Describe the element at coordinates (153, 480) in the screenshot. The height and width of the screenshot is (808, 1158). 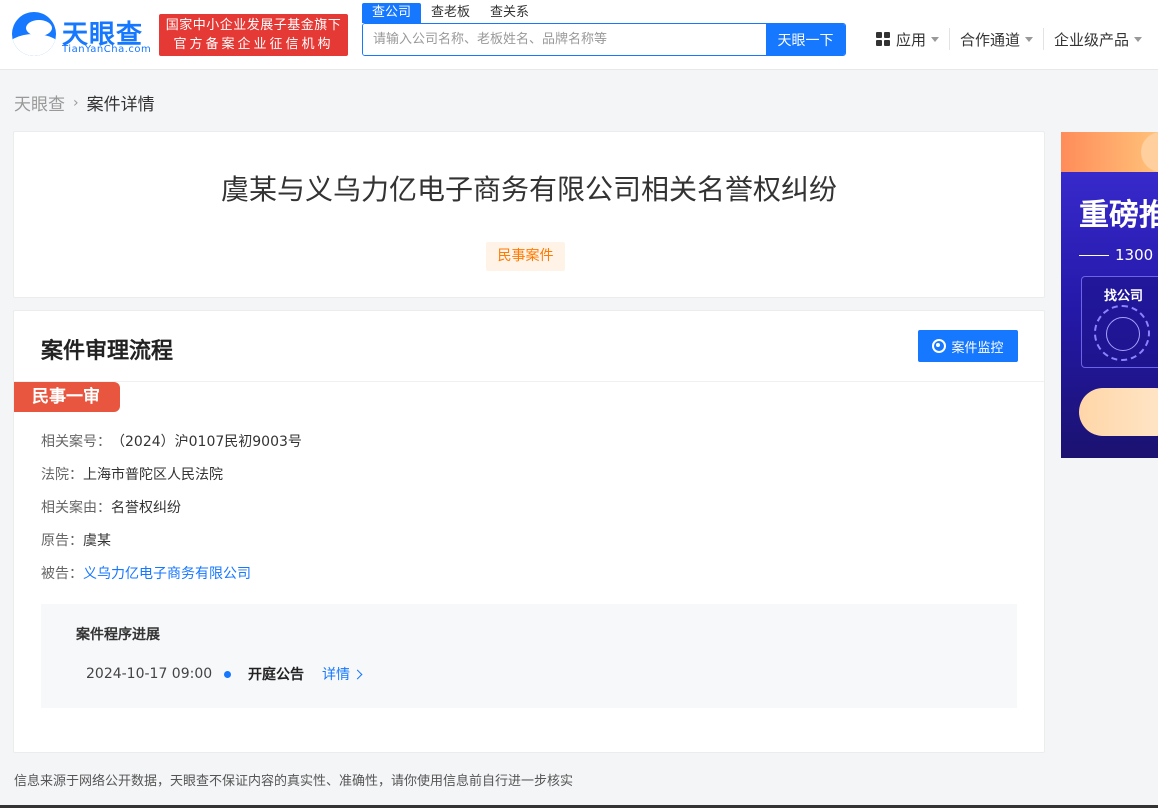
I see `court-name: 上海市普陀区人民法院` at that location.